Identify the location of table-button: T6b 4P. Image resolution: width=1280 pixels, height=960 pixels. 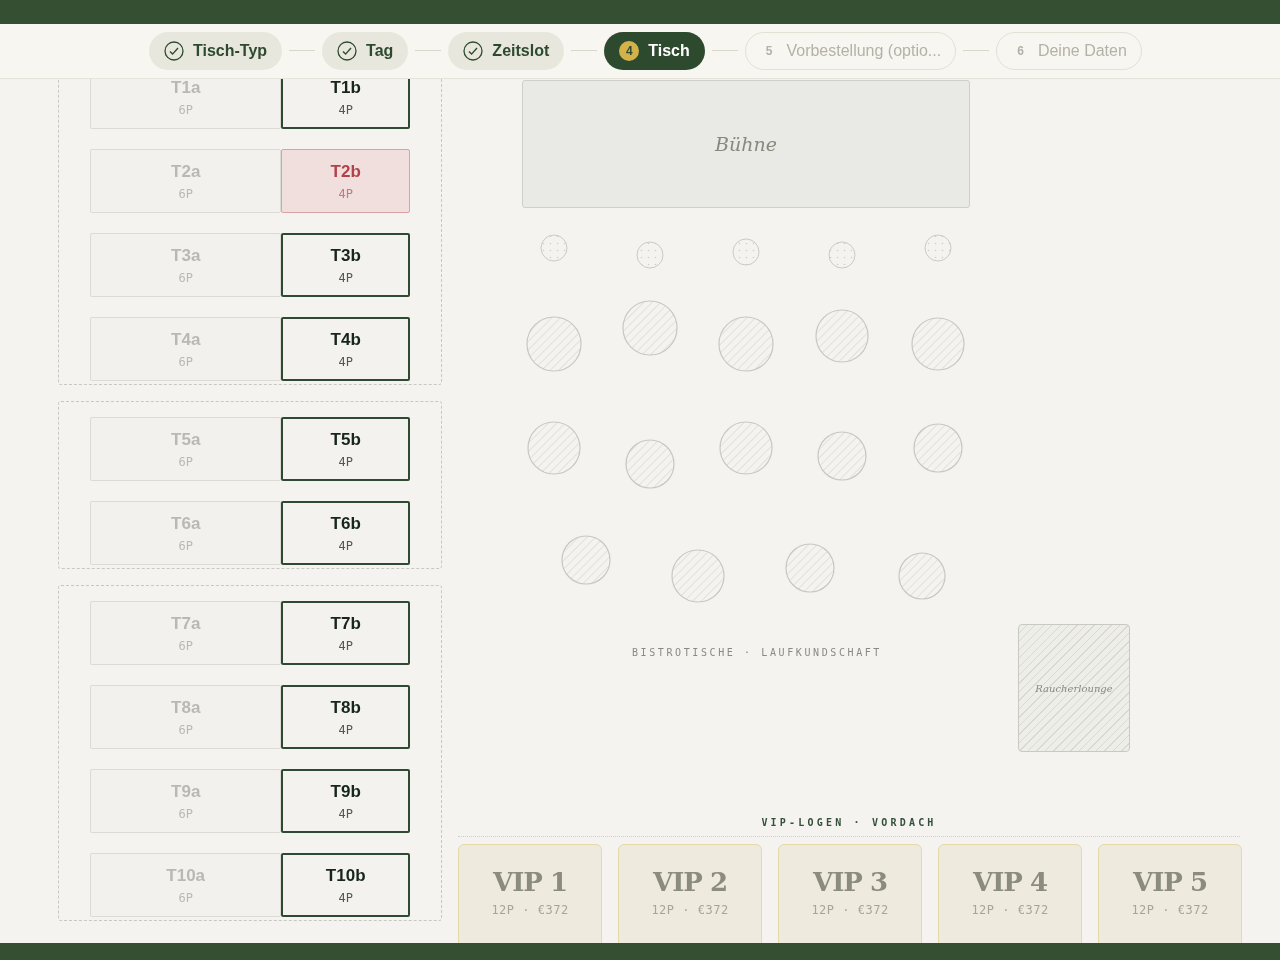
(345, 533).